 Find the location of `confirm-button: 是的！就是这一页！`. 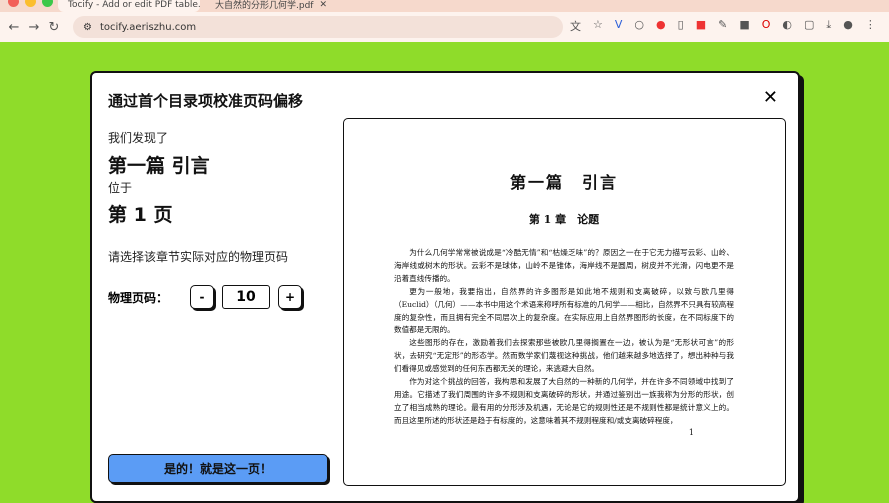

confirm-button: 是的！就是这一页！ is located at coordinates (218, 468).